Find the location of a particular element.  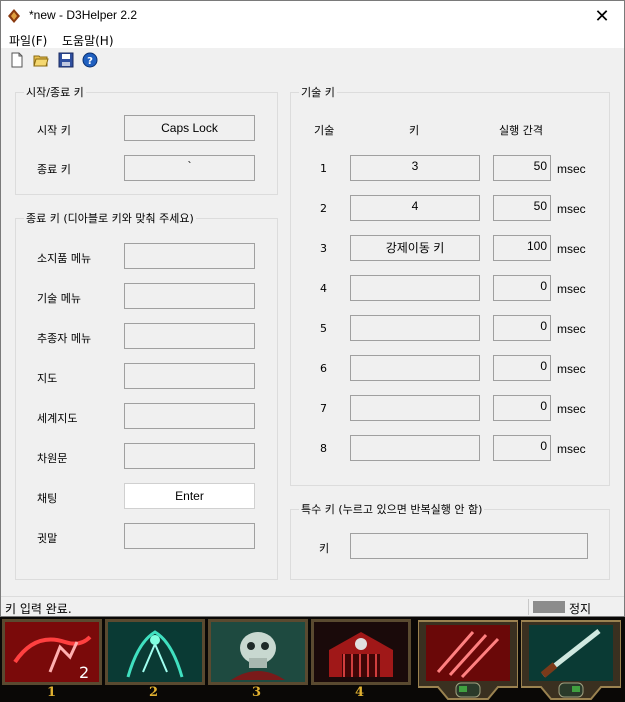

skill-menu-field is located at coordinates (189, 296).